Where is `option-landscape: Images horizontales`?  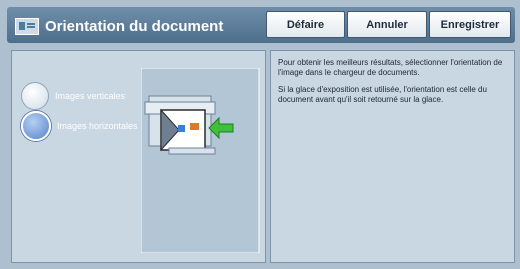
option-landscape: Images horizontales is located at coordinates (79, 126).